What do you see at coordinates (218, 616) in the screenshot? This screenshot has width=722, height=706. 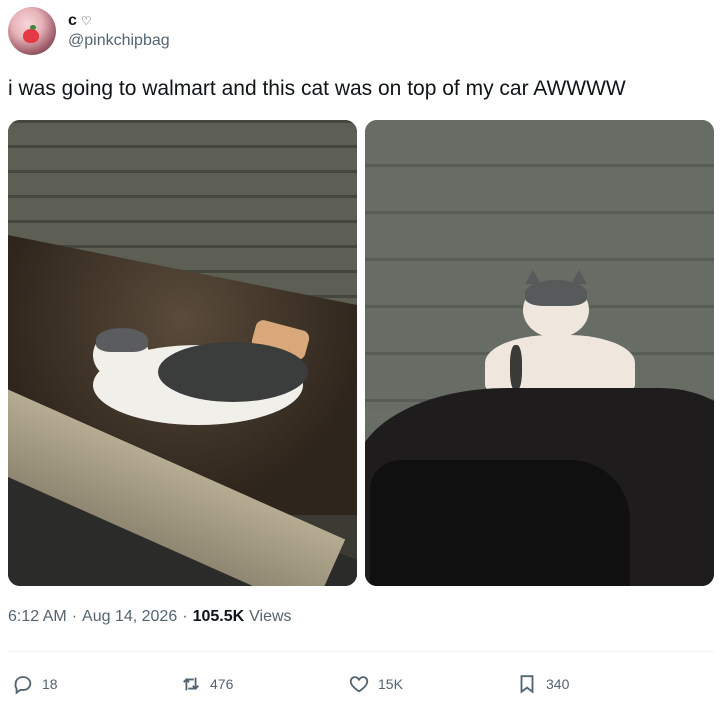 I see `views-count: 105.5K` at bounding box center [218, 616].